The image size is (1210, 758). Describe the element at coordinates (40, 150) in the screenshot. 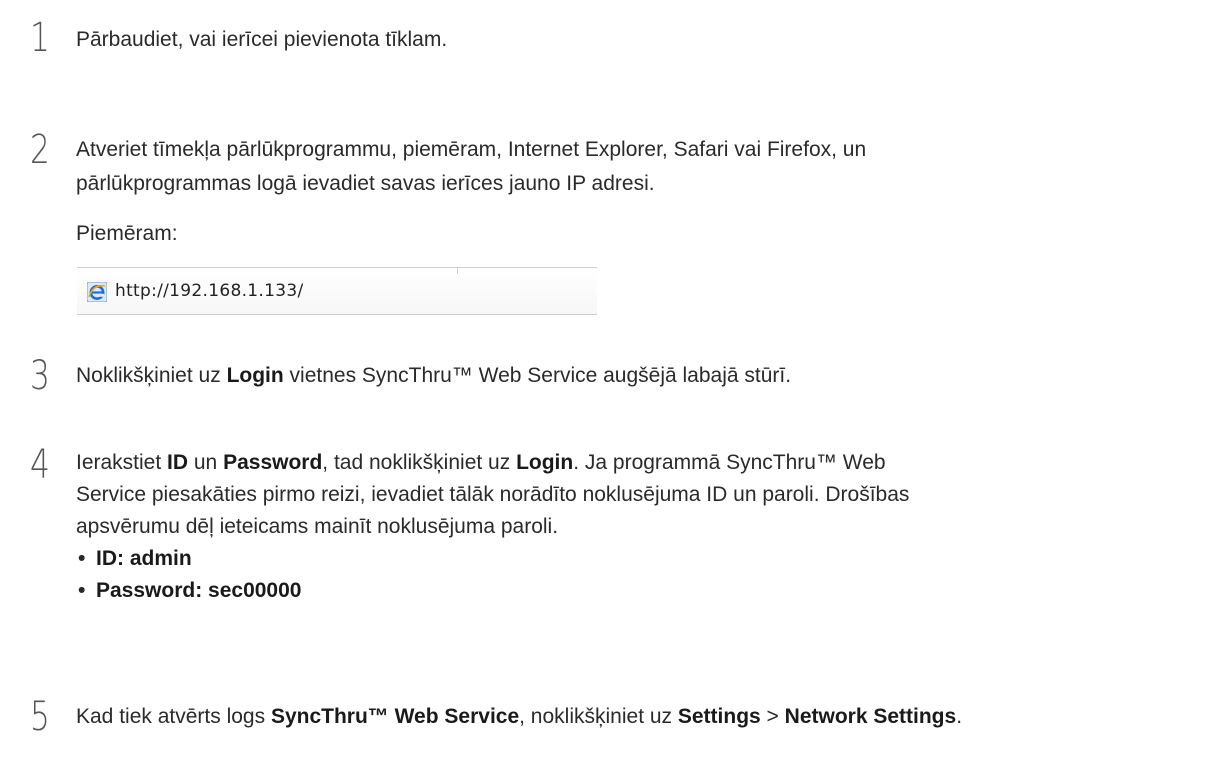

I see `step-number: 2` at that location.